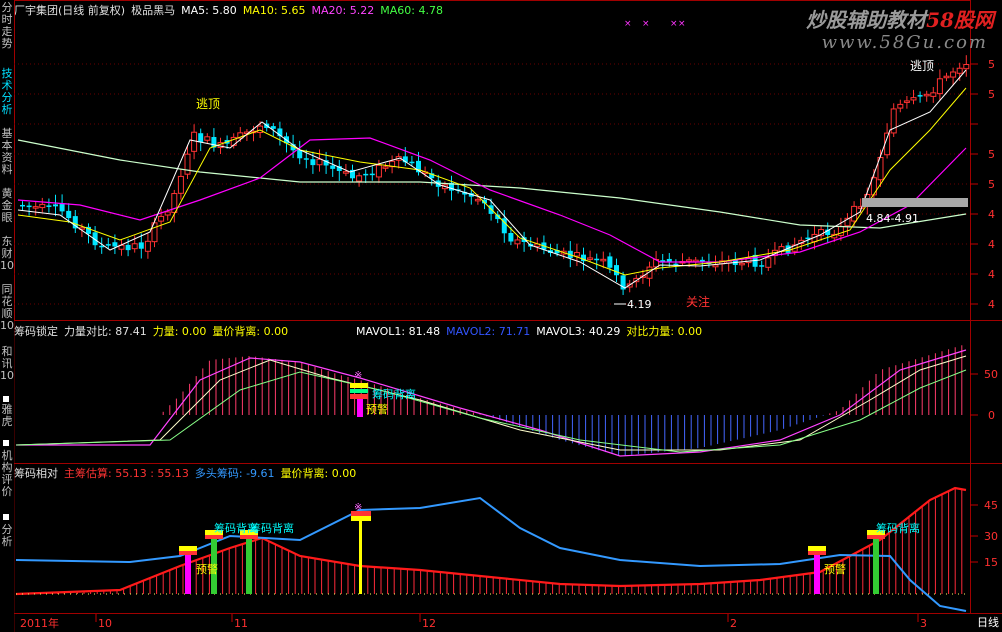 This screenshot has height=632, width=1002. I want to click on sub2-warning-label-2: 预警, so click(835, 569).